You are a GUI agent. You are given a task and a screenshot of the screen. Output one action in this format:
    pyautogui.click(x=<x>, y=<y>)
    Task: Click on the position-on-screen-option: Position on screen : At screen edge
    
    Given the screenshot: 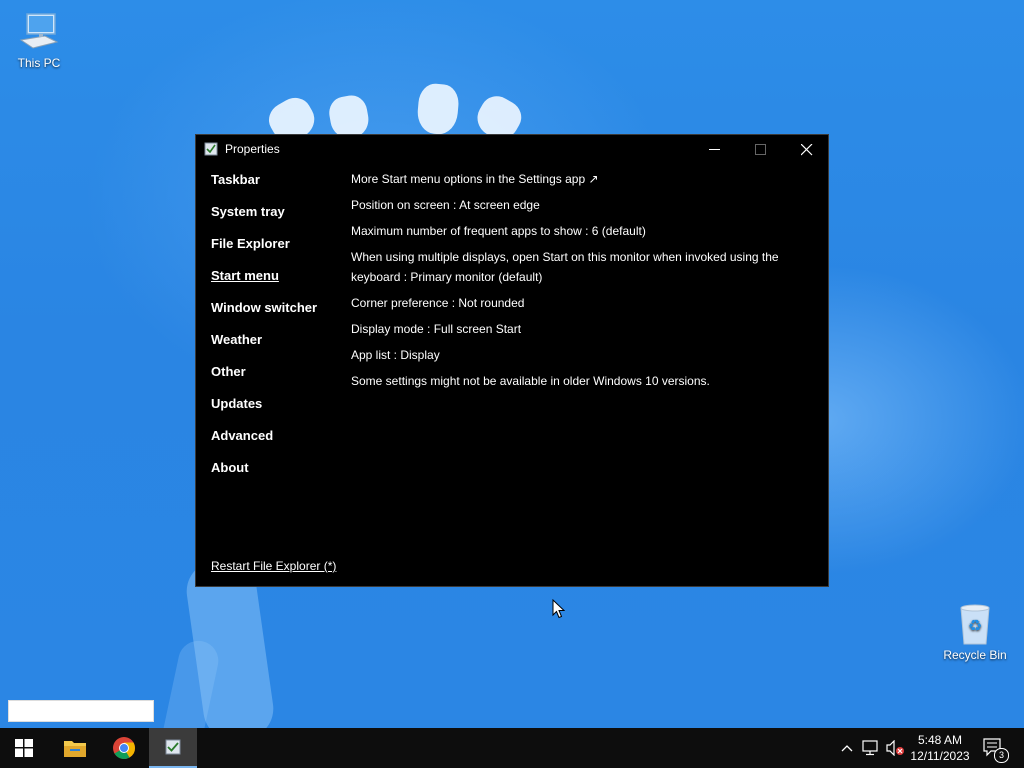 What is the action you would take?
    pyautogui.click(x=571, y=205)
    